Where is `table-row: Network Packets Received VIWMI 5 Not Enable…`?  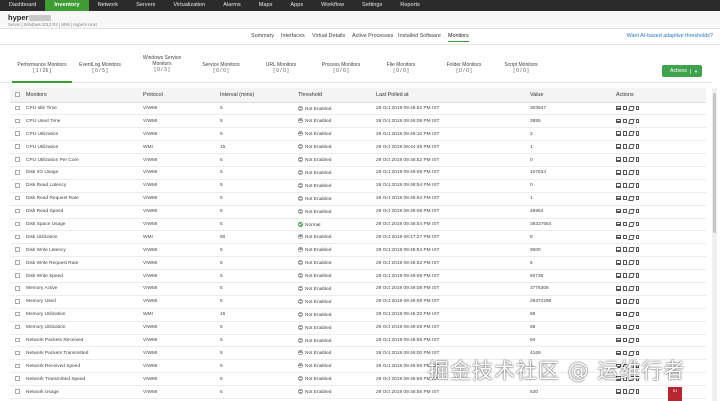 table-row: Network Packets Received VIWMI 5 Not Enable… is located at coordinates (358, 341).